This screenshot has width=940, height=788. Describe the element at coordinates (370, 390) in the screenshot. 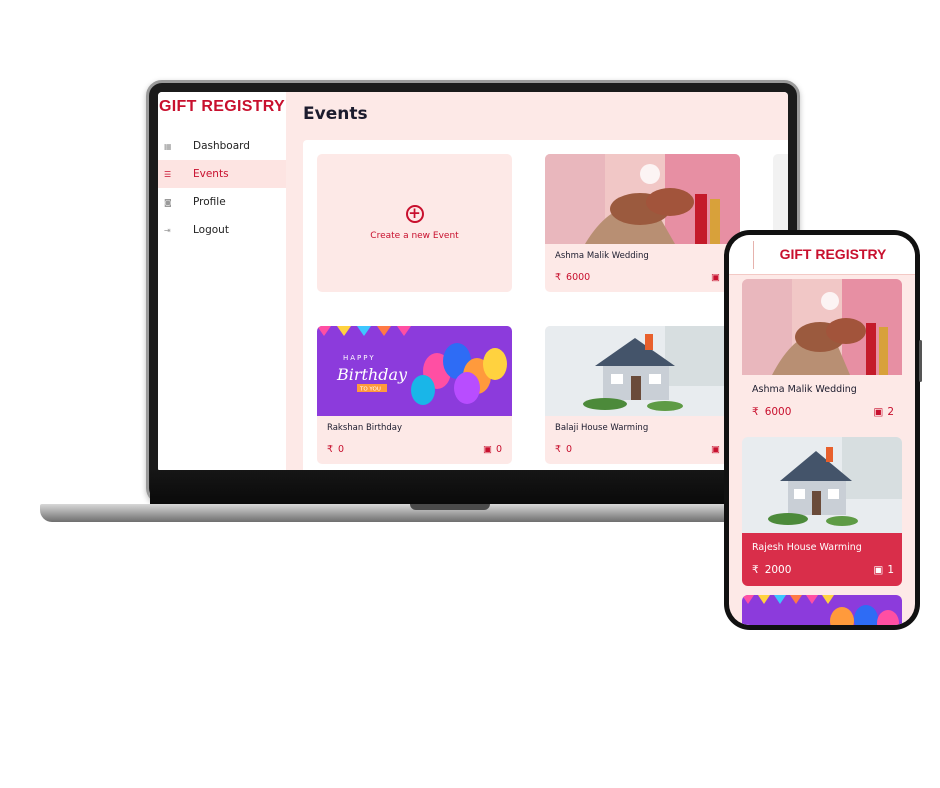

I see `birthday-image-to-you: TO YOU` at that location.